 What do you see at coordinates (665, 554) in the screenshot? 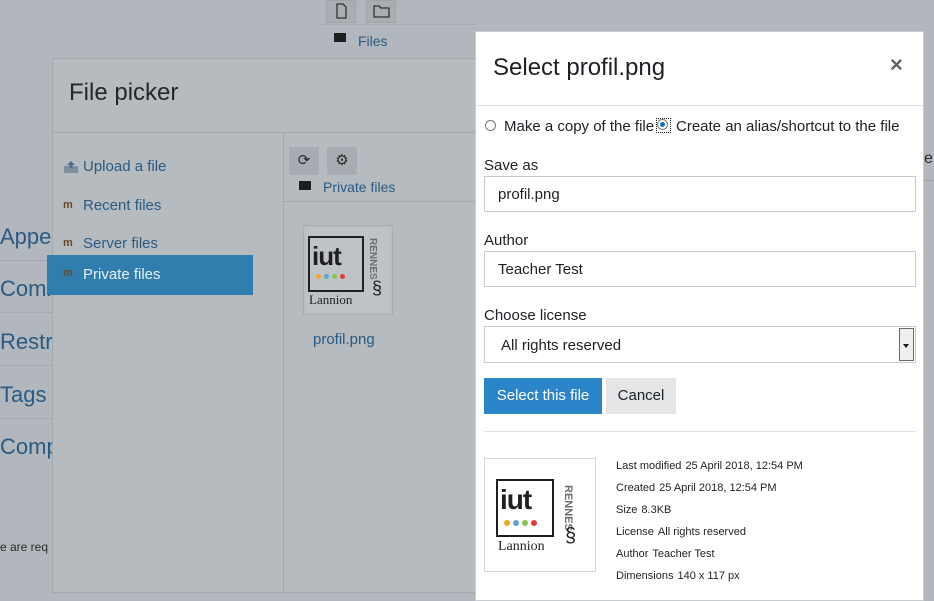
I see `meta-author: Author Teacher Test` at bounding box center [665, 554].